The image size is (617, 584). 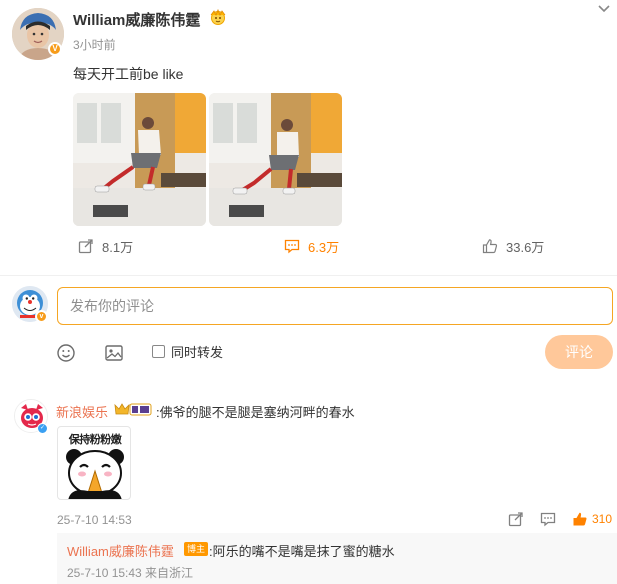 I want to click on comment-count: 6.3万, so click(x=324, y=247).